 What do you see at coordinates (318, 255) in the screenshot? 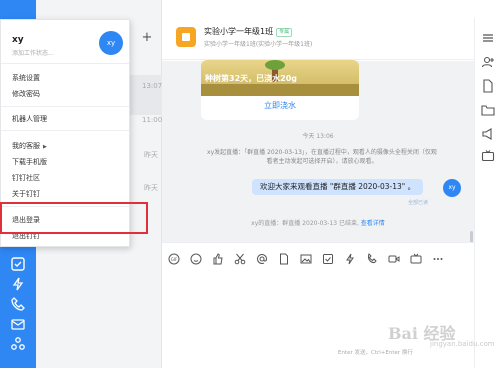
I see `input-toolbar: GIF` at bounding box center [318, 255].